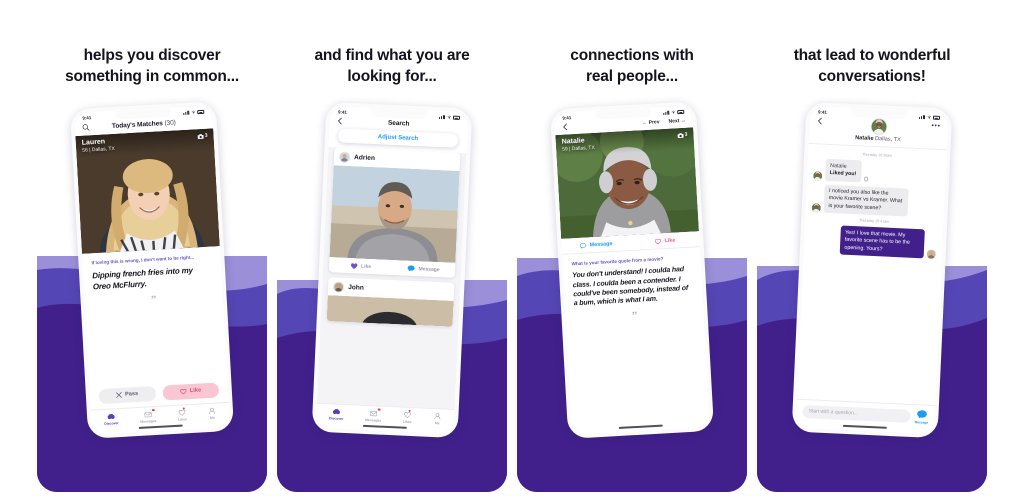 Image resolution: width=1024 pixels, height=500 pixels. I want to click on discover-icon, so click(111, 416).